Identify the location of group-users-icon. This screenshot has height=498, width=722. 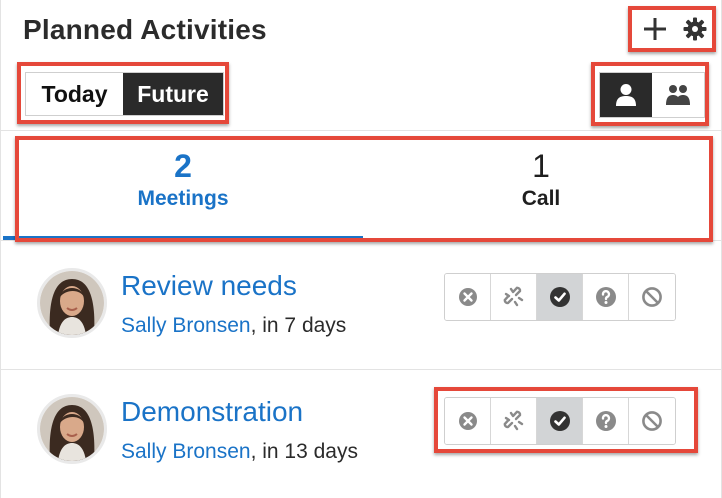
(678, 95).